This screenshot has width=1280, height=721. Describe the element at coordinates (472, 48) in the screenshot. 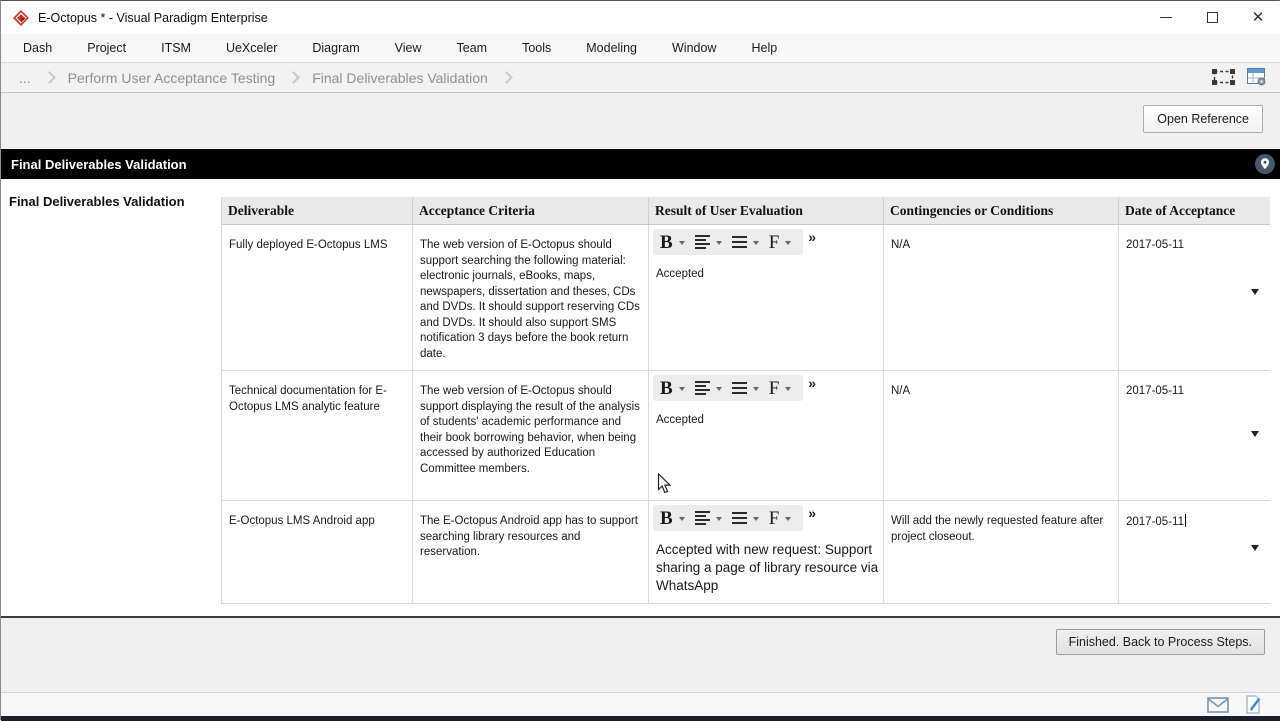

I see `menu-team: Team` at that location.